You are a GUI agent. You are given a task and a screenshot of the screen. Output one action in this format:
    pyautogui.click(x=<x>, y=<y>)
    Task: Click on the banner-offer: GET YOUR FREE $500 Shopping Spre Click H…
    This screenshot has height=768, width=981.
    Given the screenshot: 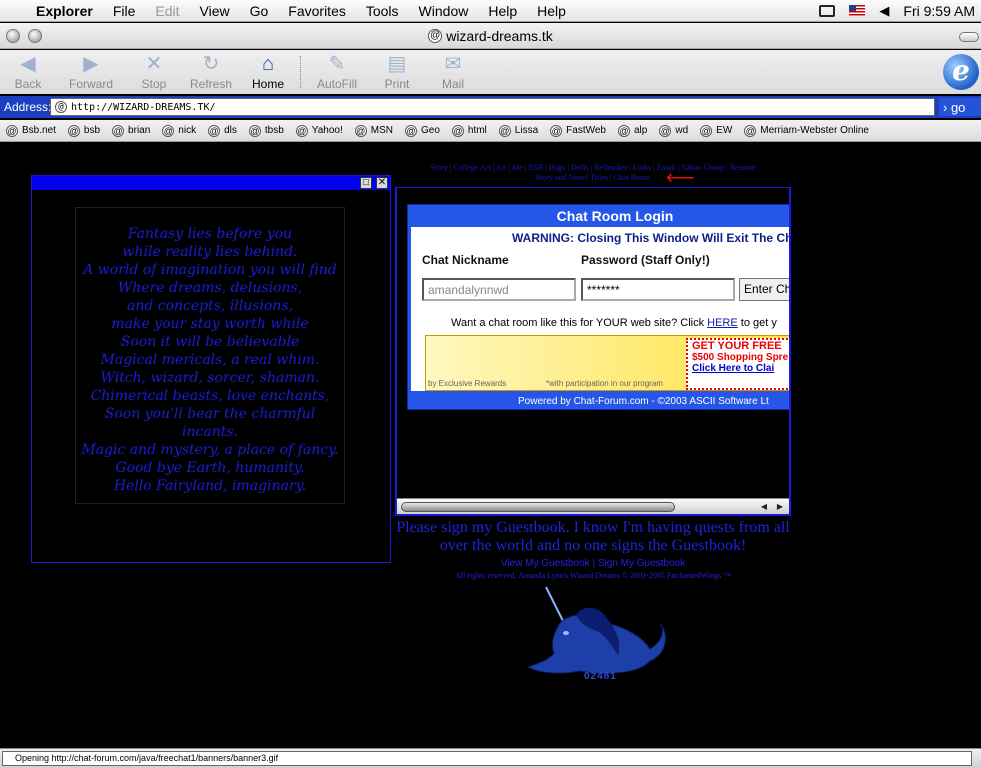 What is the action you would take?
    pyautogui.click(x=737, y=364)
    